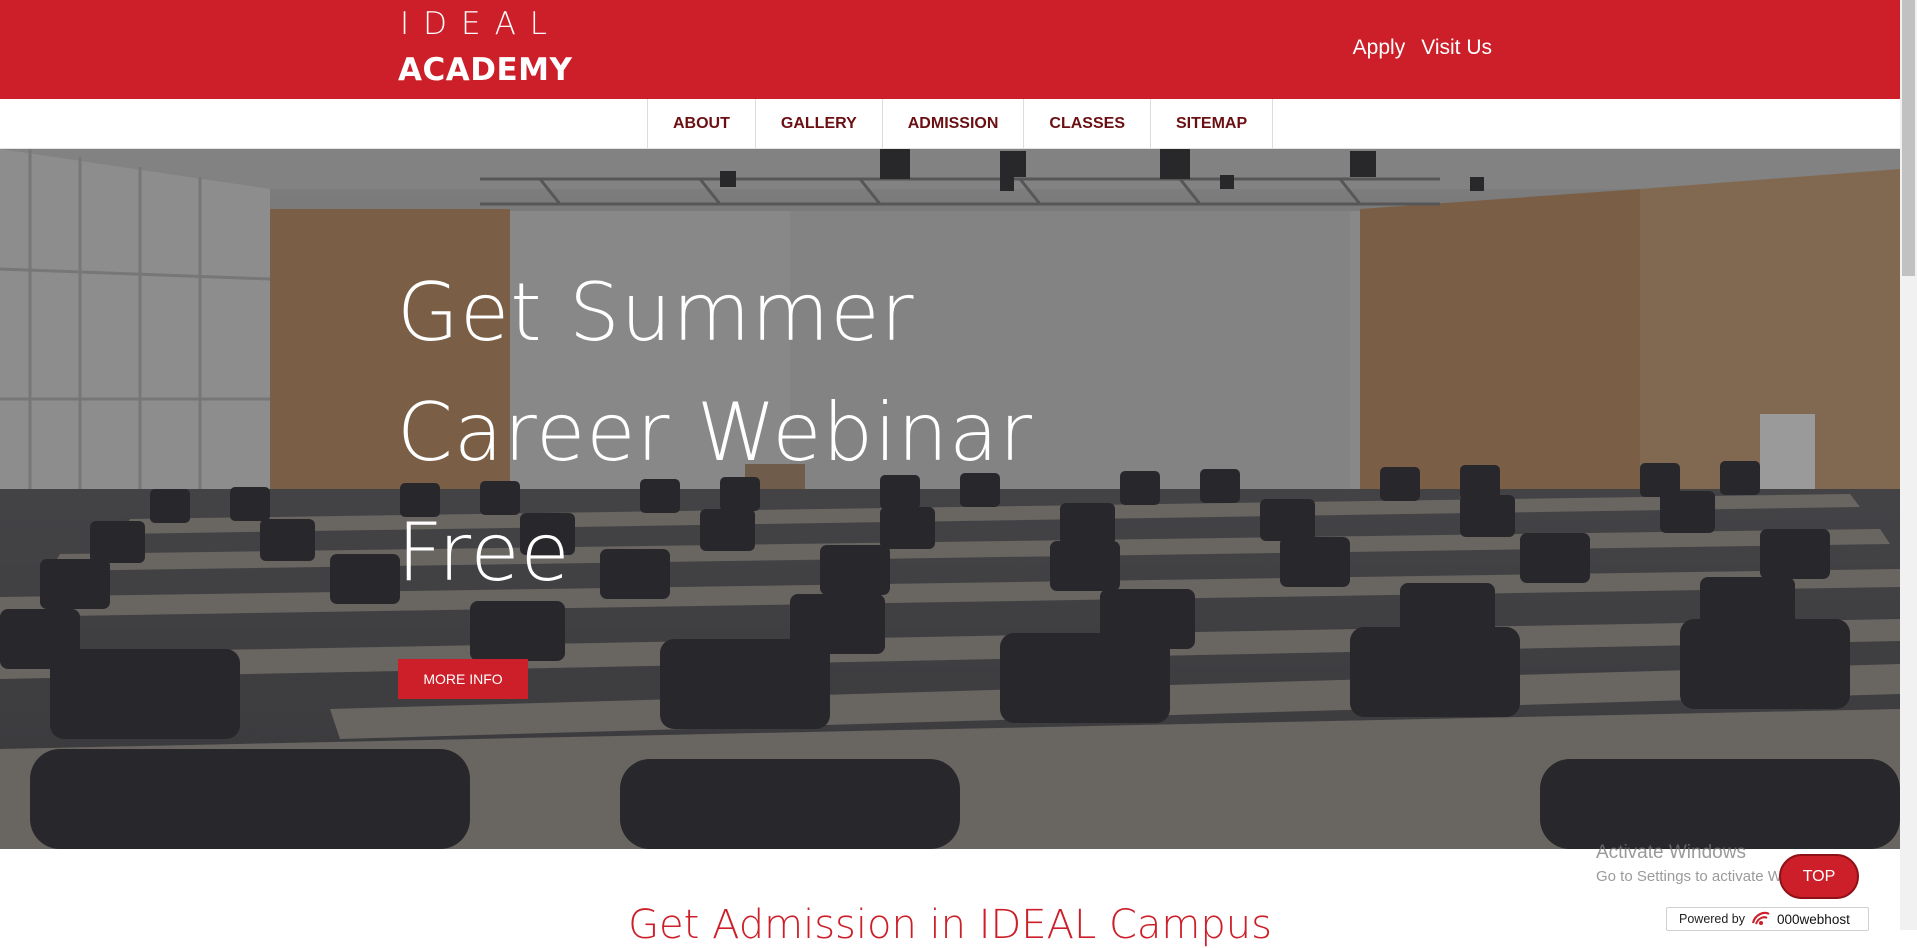 This screenshot has height=948, width=1917. What do you see at coordinates (1908, 465) in the screenshot?
I see `page-scrollbar` at bounding box center [1908, 465].